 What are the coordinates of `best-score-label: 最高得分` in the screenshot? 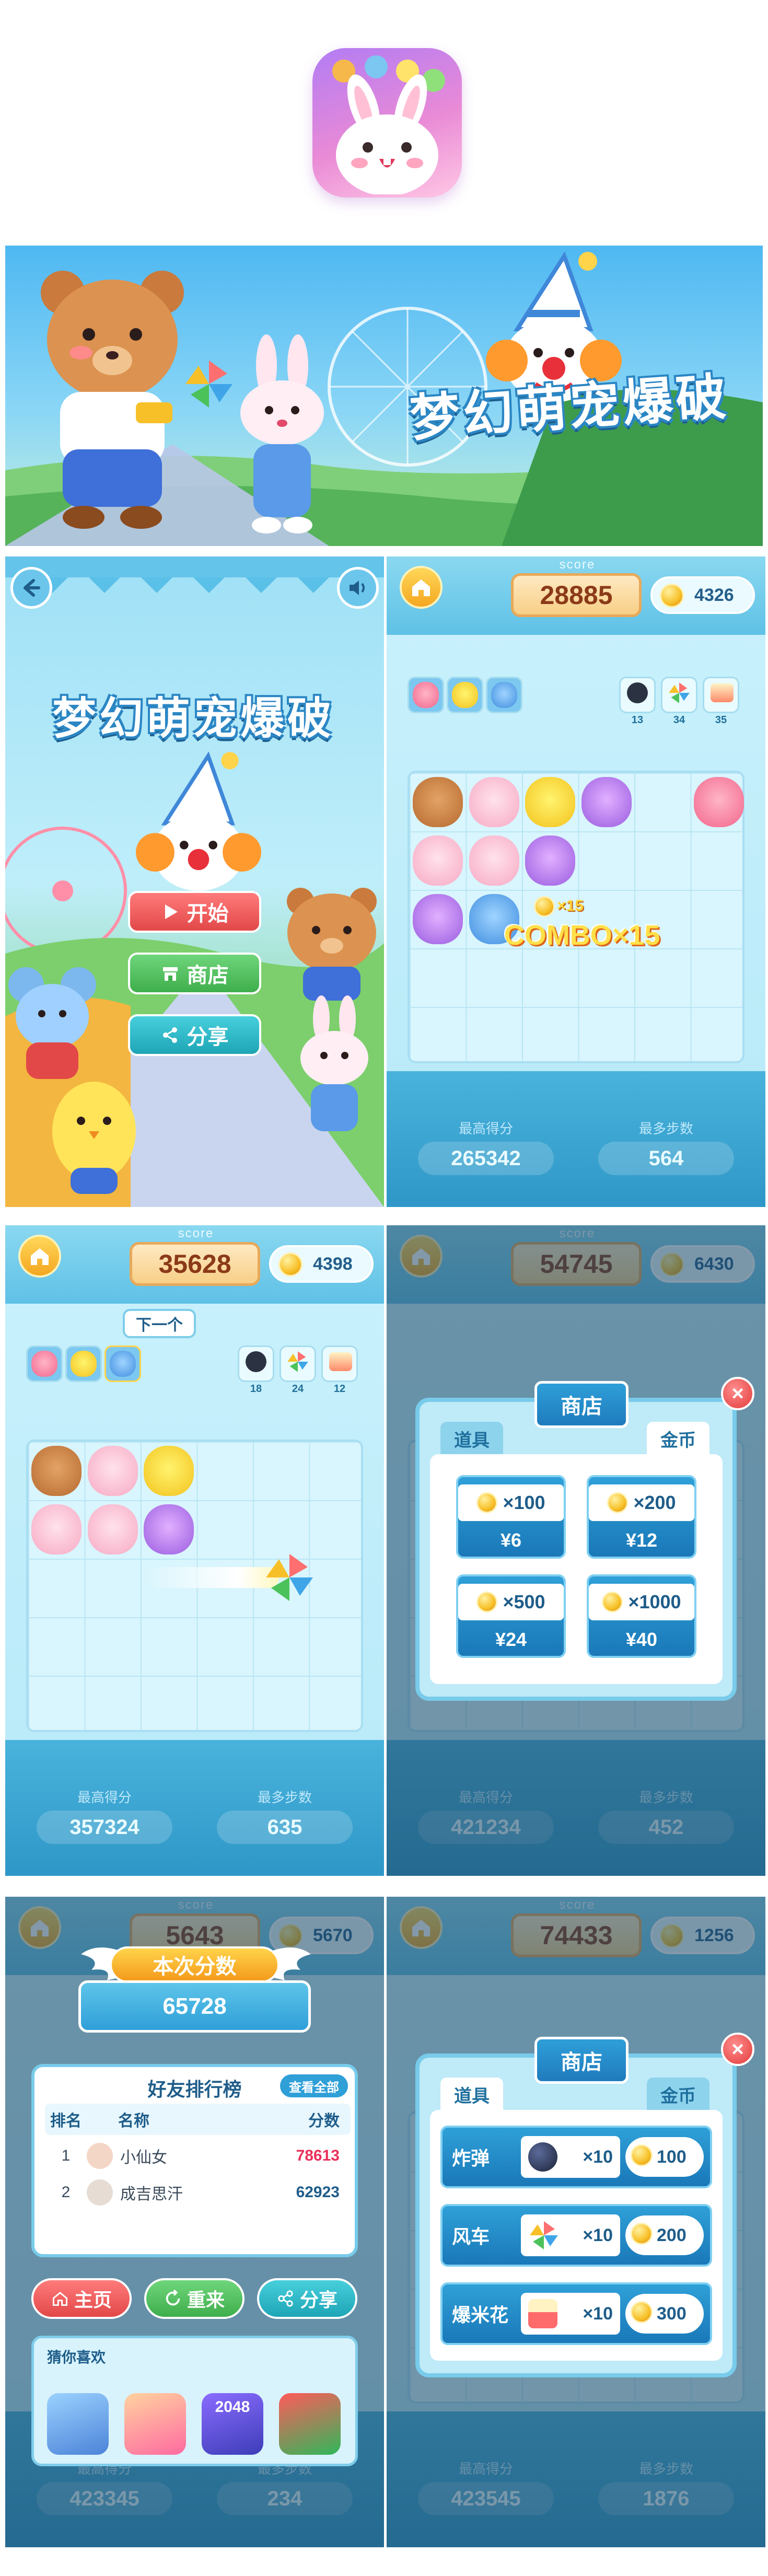 It's located at (486, 1128).